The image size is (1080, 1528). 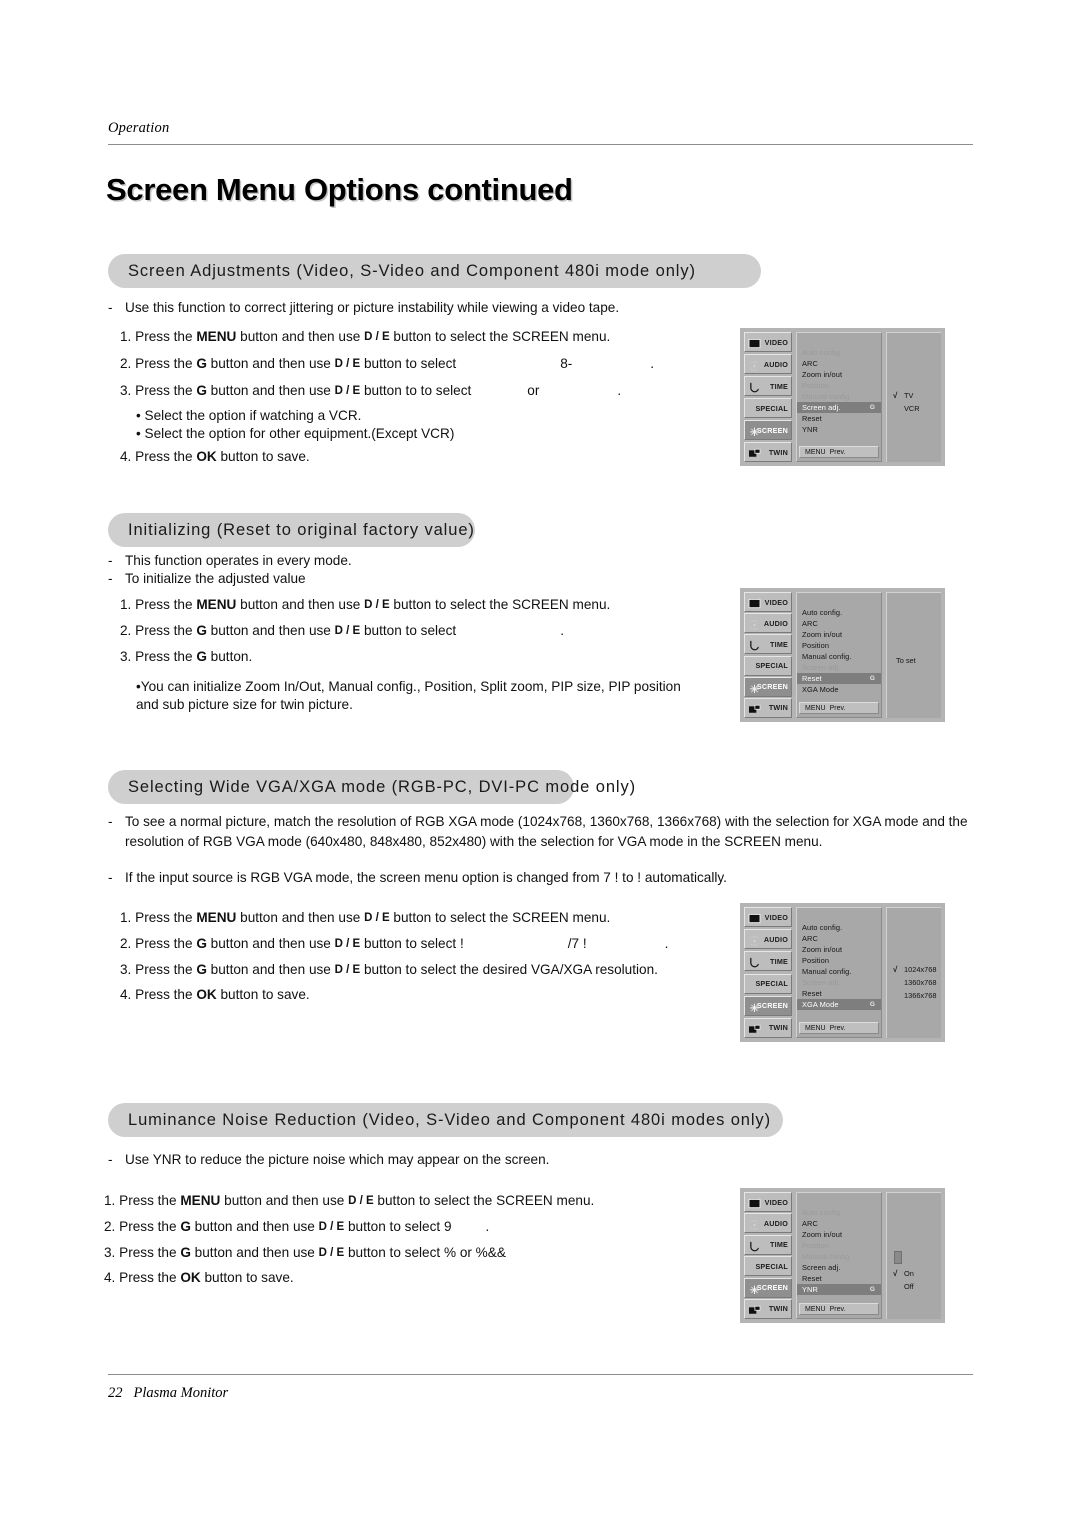 I want to click on osd-item-label: ARC, so click(x=810, y=1223).